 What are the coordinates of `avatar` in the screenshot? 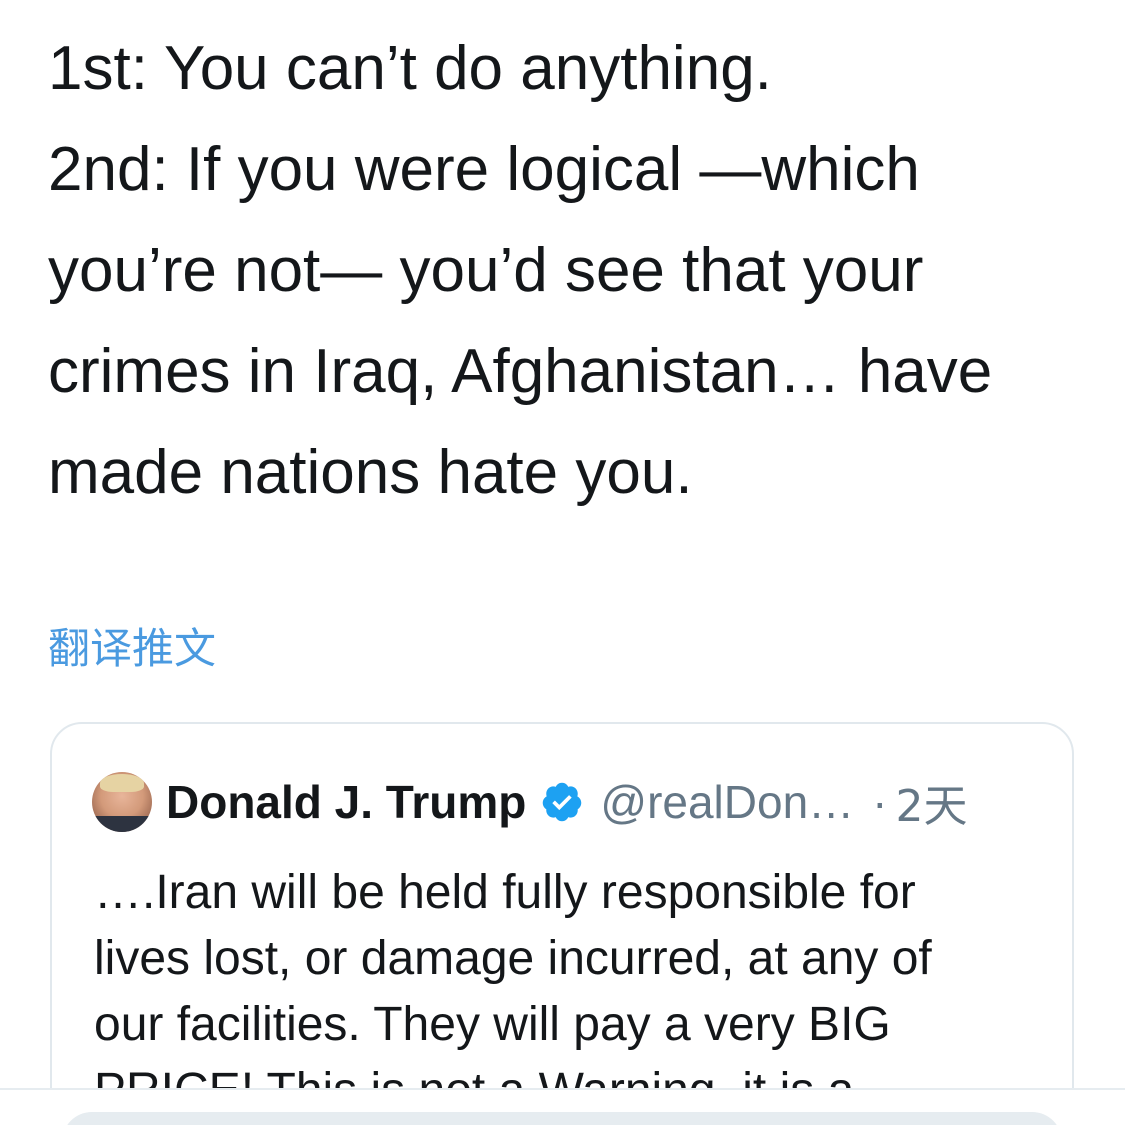 It's located at (122, 802).